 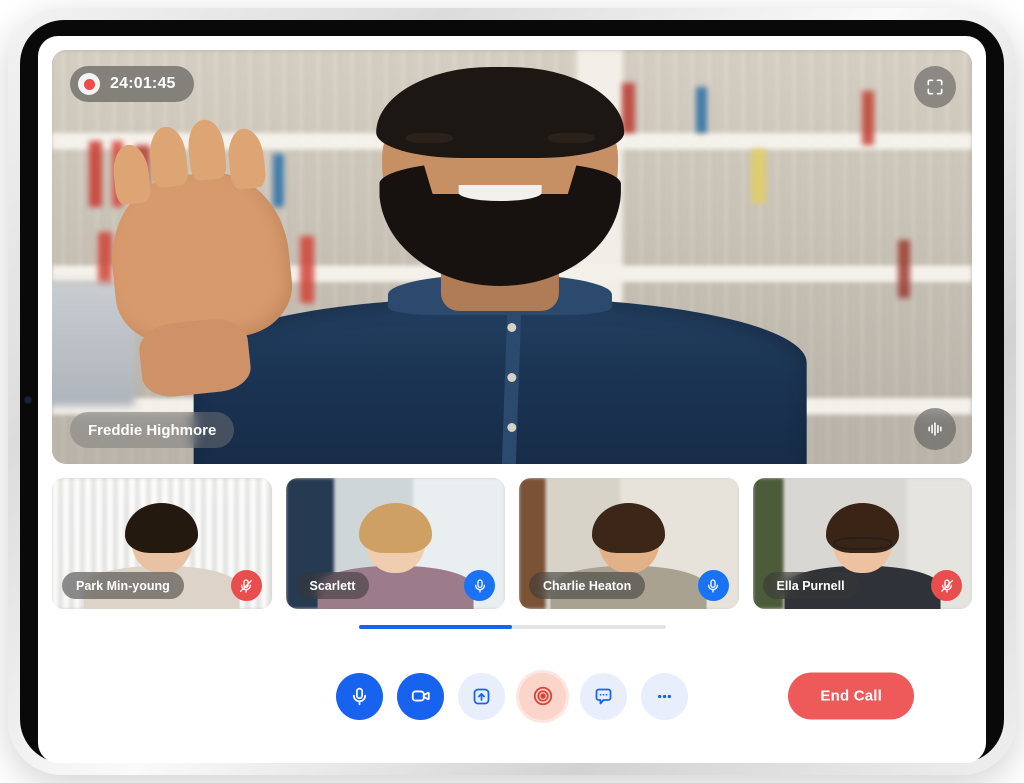 What do you see at coordinates (123, 585) in the screenshot?
I see `participant-name: Park Min-young` at bounding box center [123, 585].